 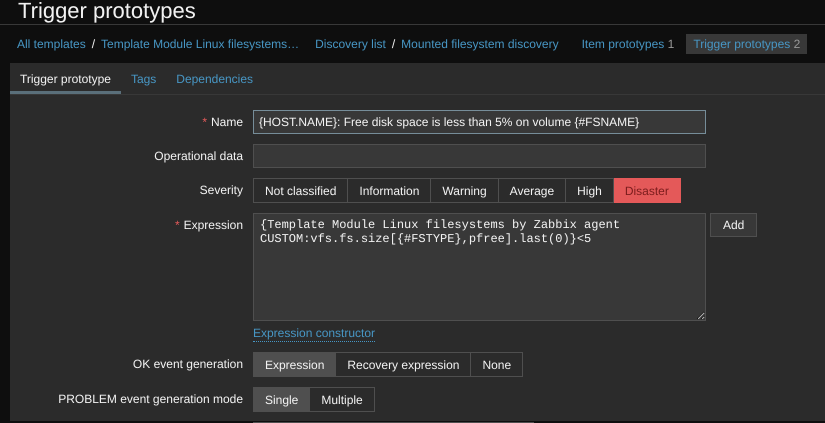 What do you see at coordinates (281, 399) in the screenshot?
I see `radio-option: Single` at bounding box center [281, 399].